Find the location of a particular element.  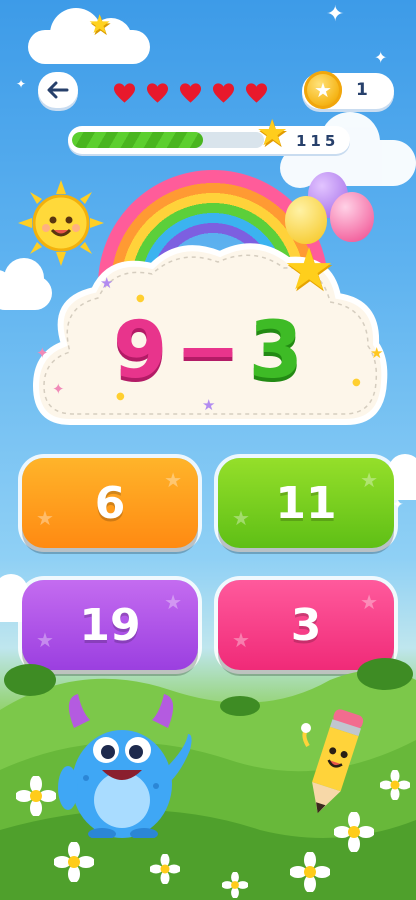

back-button is located at coordinates (58, 90).